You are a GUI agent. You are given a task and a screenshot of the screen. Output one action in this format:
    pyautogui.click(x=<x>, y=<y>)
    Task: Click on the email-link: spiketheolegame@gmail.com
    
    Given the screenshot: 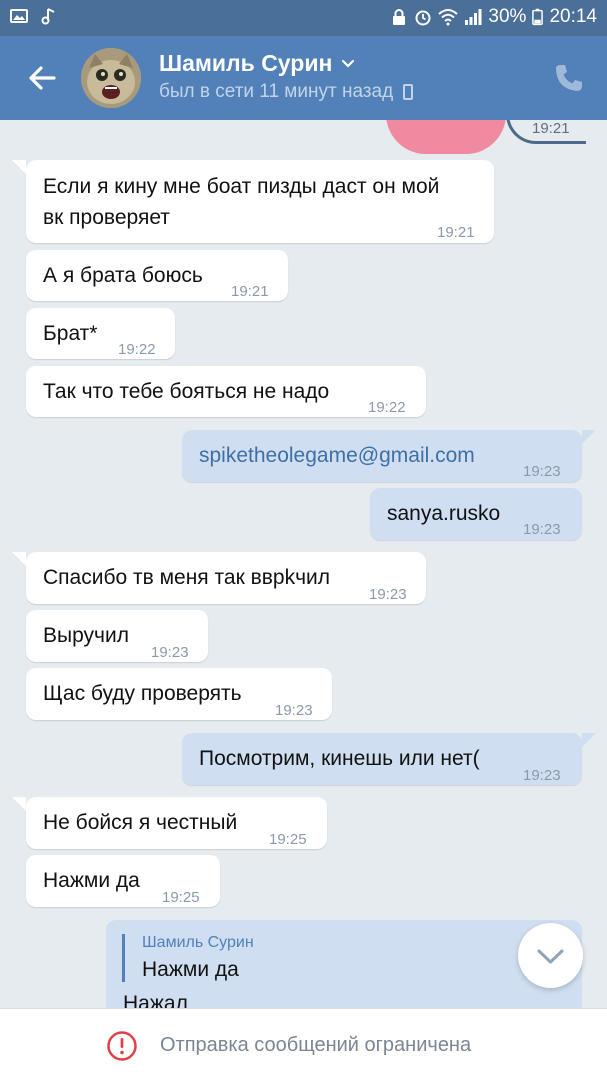 What is the action you would take?
    pyautogui.click(x=337, y=455)
    